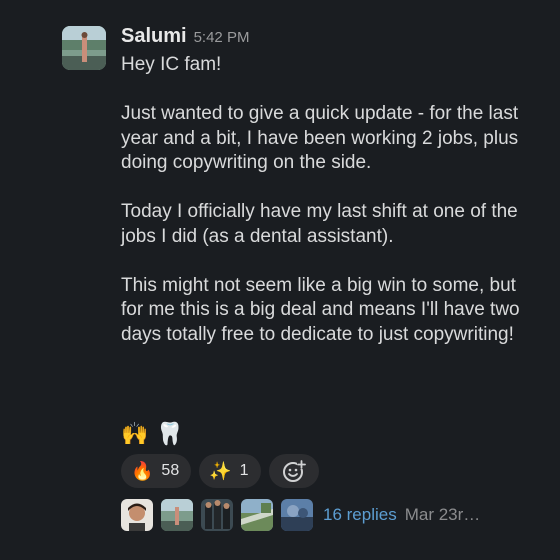  I want to click on reaction-fire: 🔥 58, so click(156, 471).